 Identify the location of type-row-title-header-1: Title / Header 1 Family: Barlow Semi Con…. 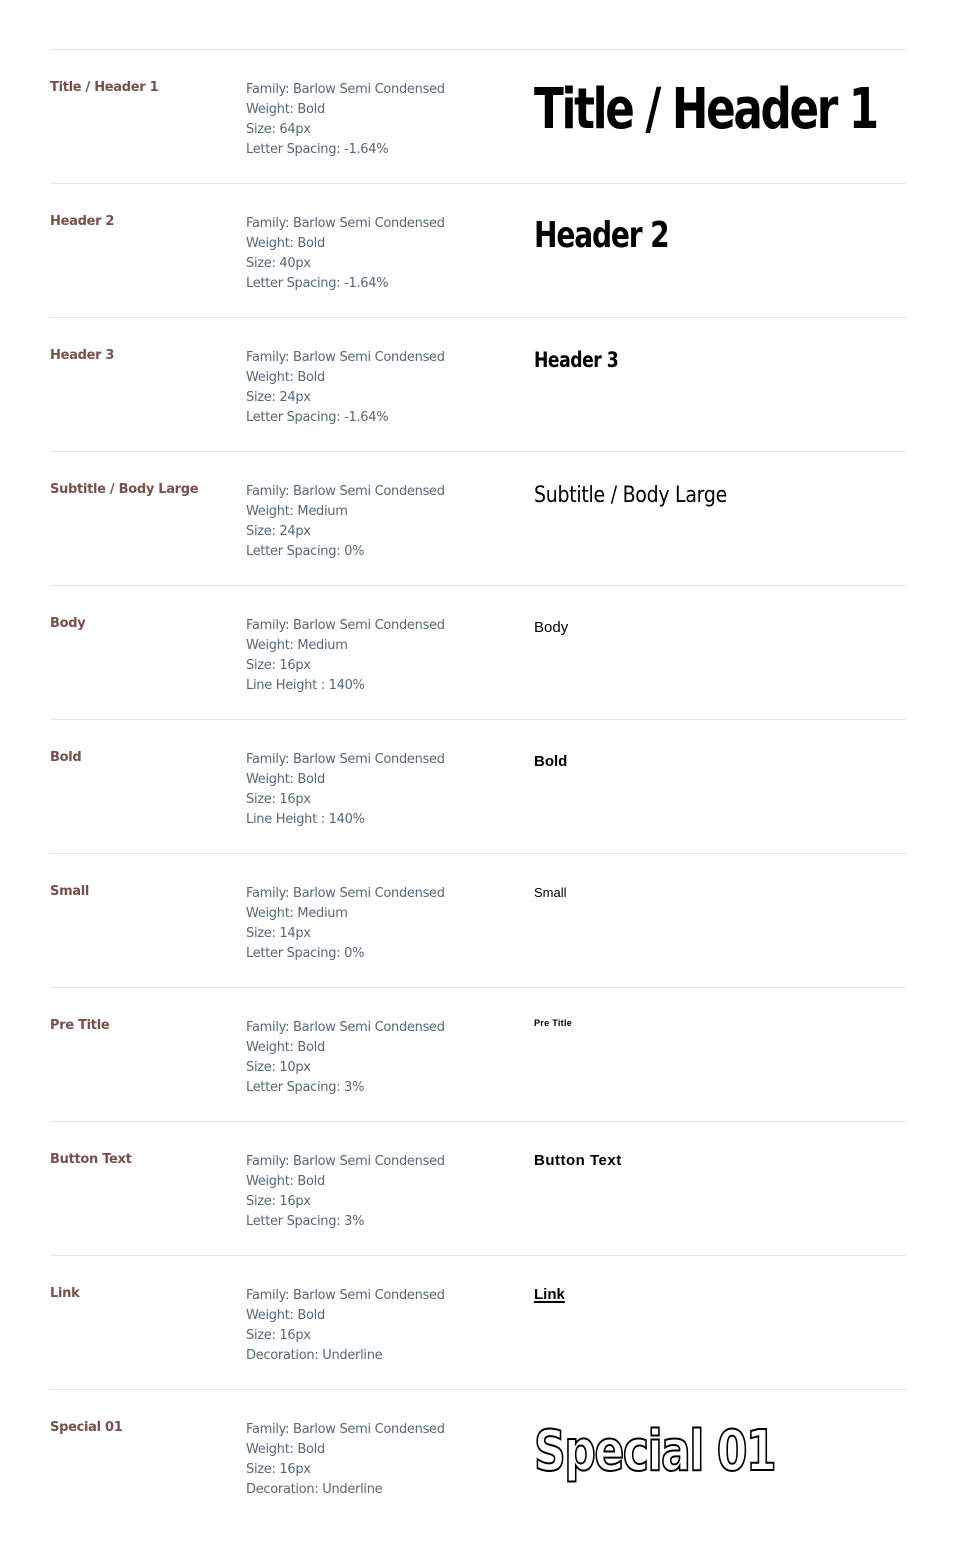
(478, 117).